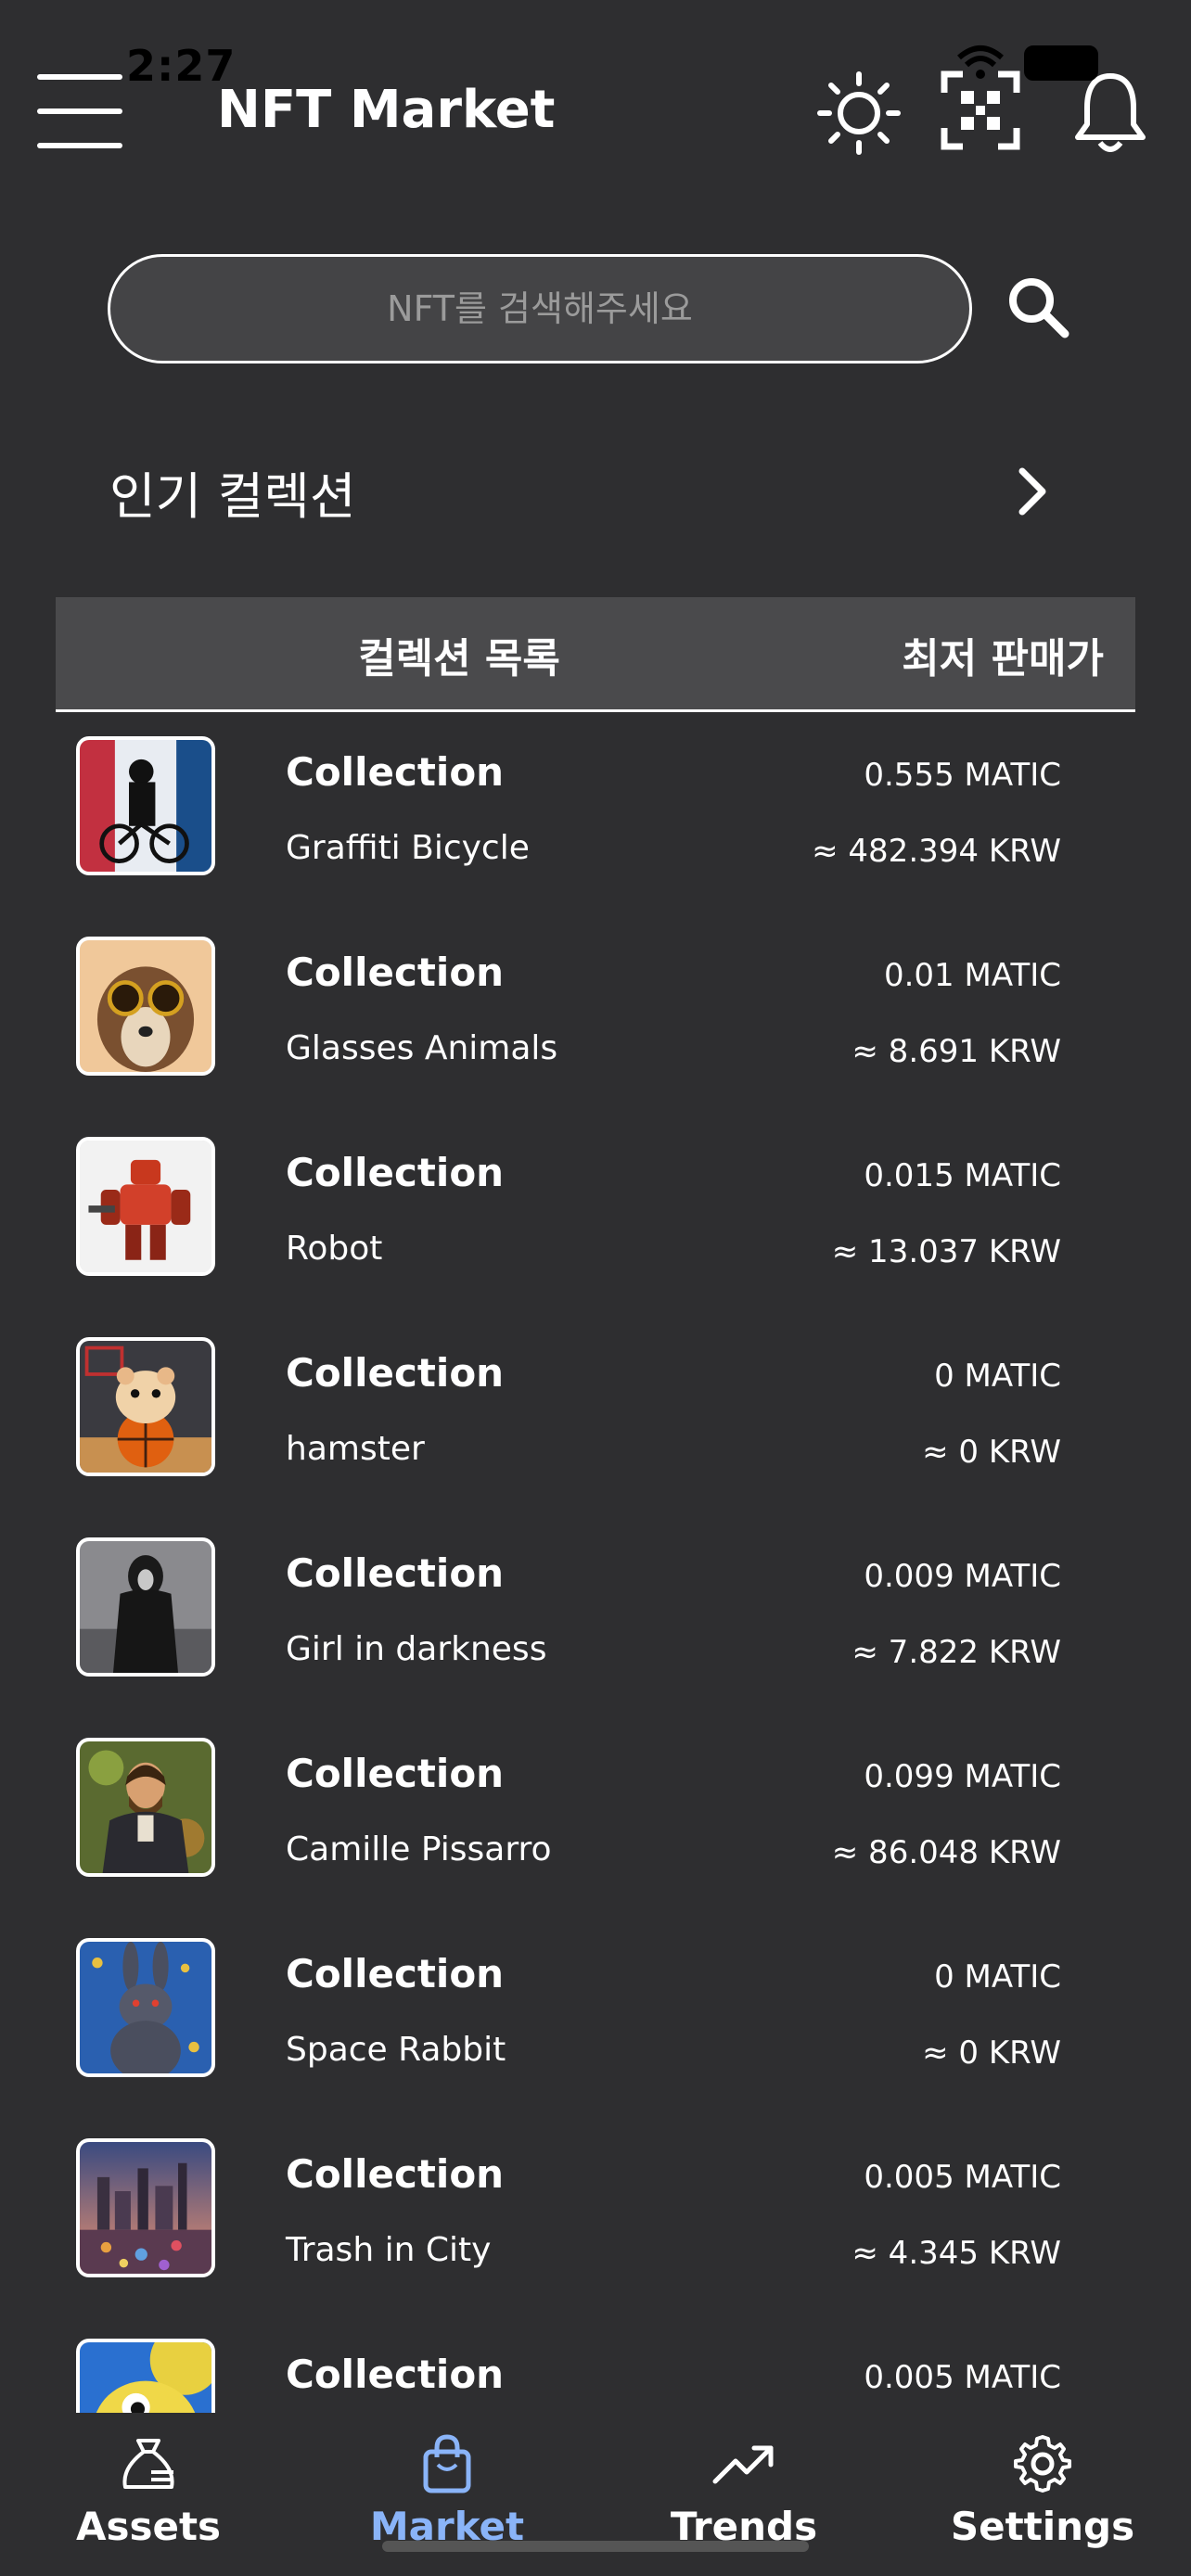 This screenshot has width=1191, height=2576. What do you see at coordinates (232, 496) in the screenshot?
I see `section-title: 인기 컬렉션` at bounding box center [232, 496].